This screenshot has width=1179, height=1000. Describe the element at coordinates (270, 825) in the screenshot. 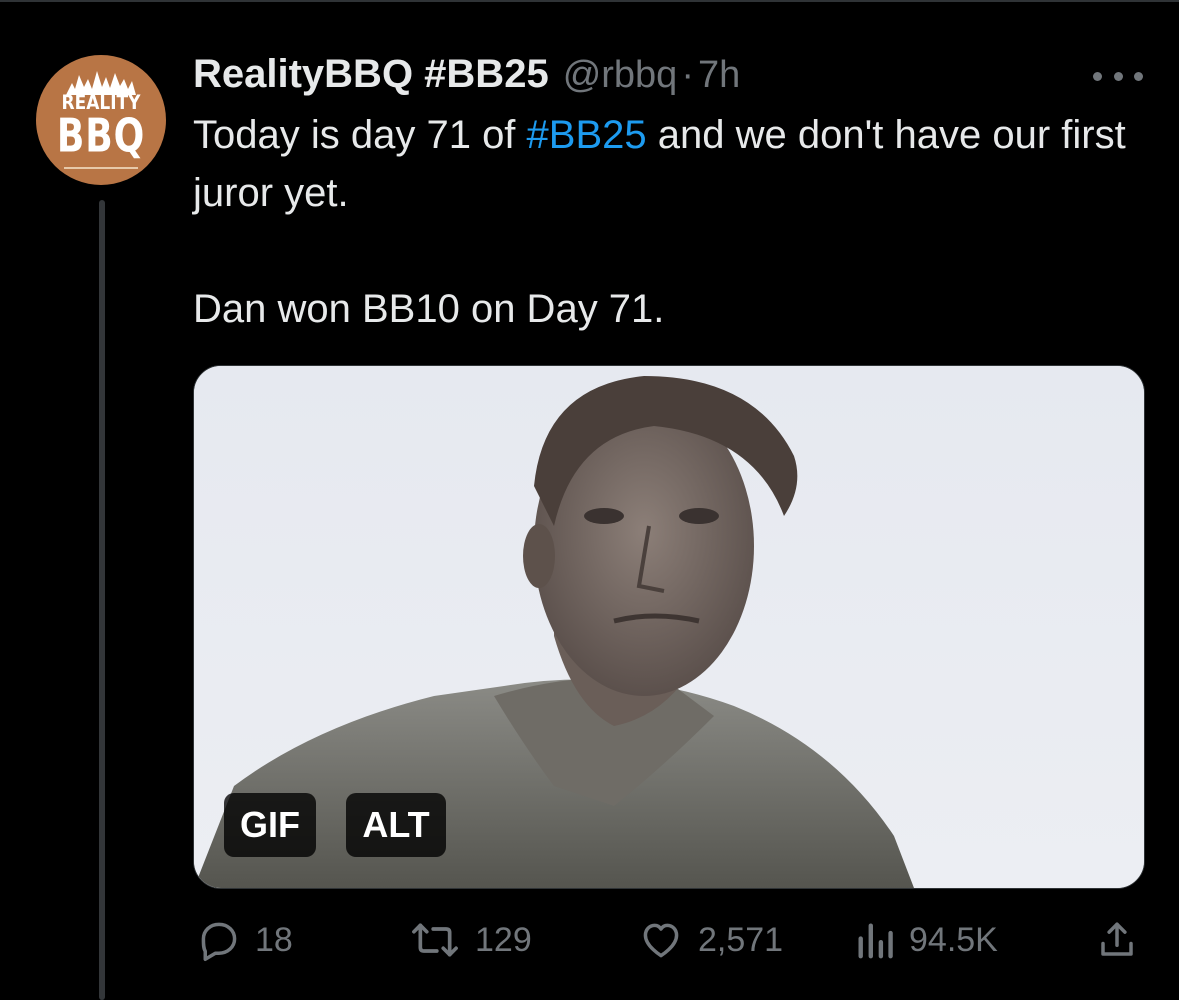

I see `gif-badge: GIF` at that location.